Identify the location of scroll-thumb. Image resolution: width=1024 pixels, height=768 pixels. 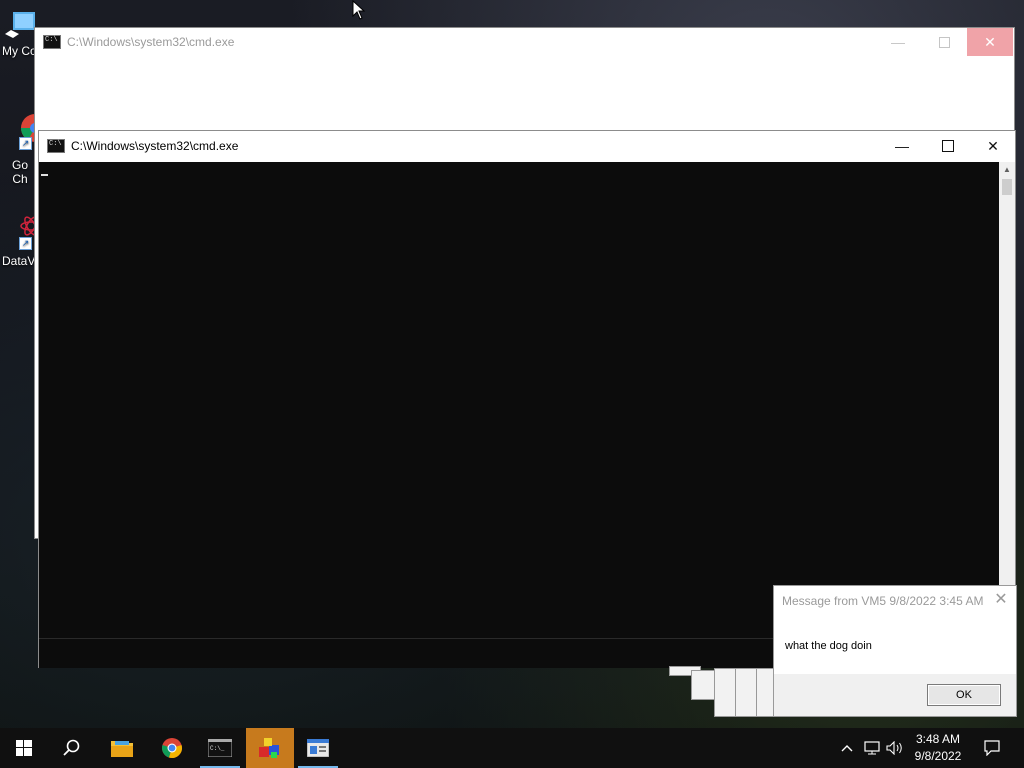
(1007, 187).